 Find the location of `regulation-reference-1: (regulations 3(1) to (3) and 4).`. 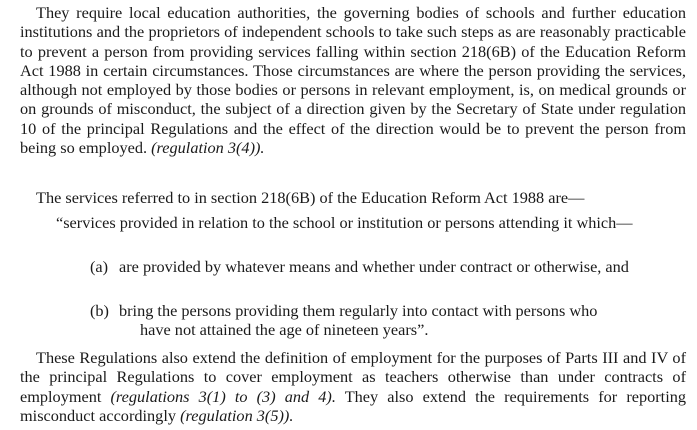

regulation-reference-1: (regulations 3(1) to (3) and 4). is located at coordinates (223, 396).